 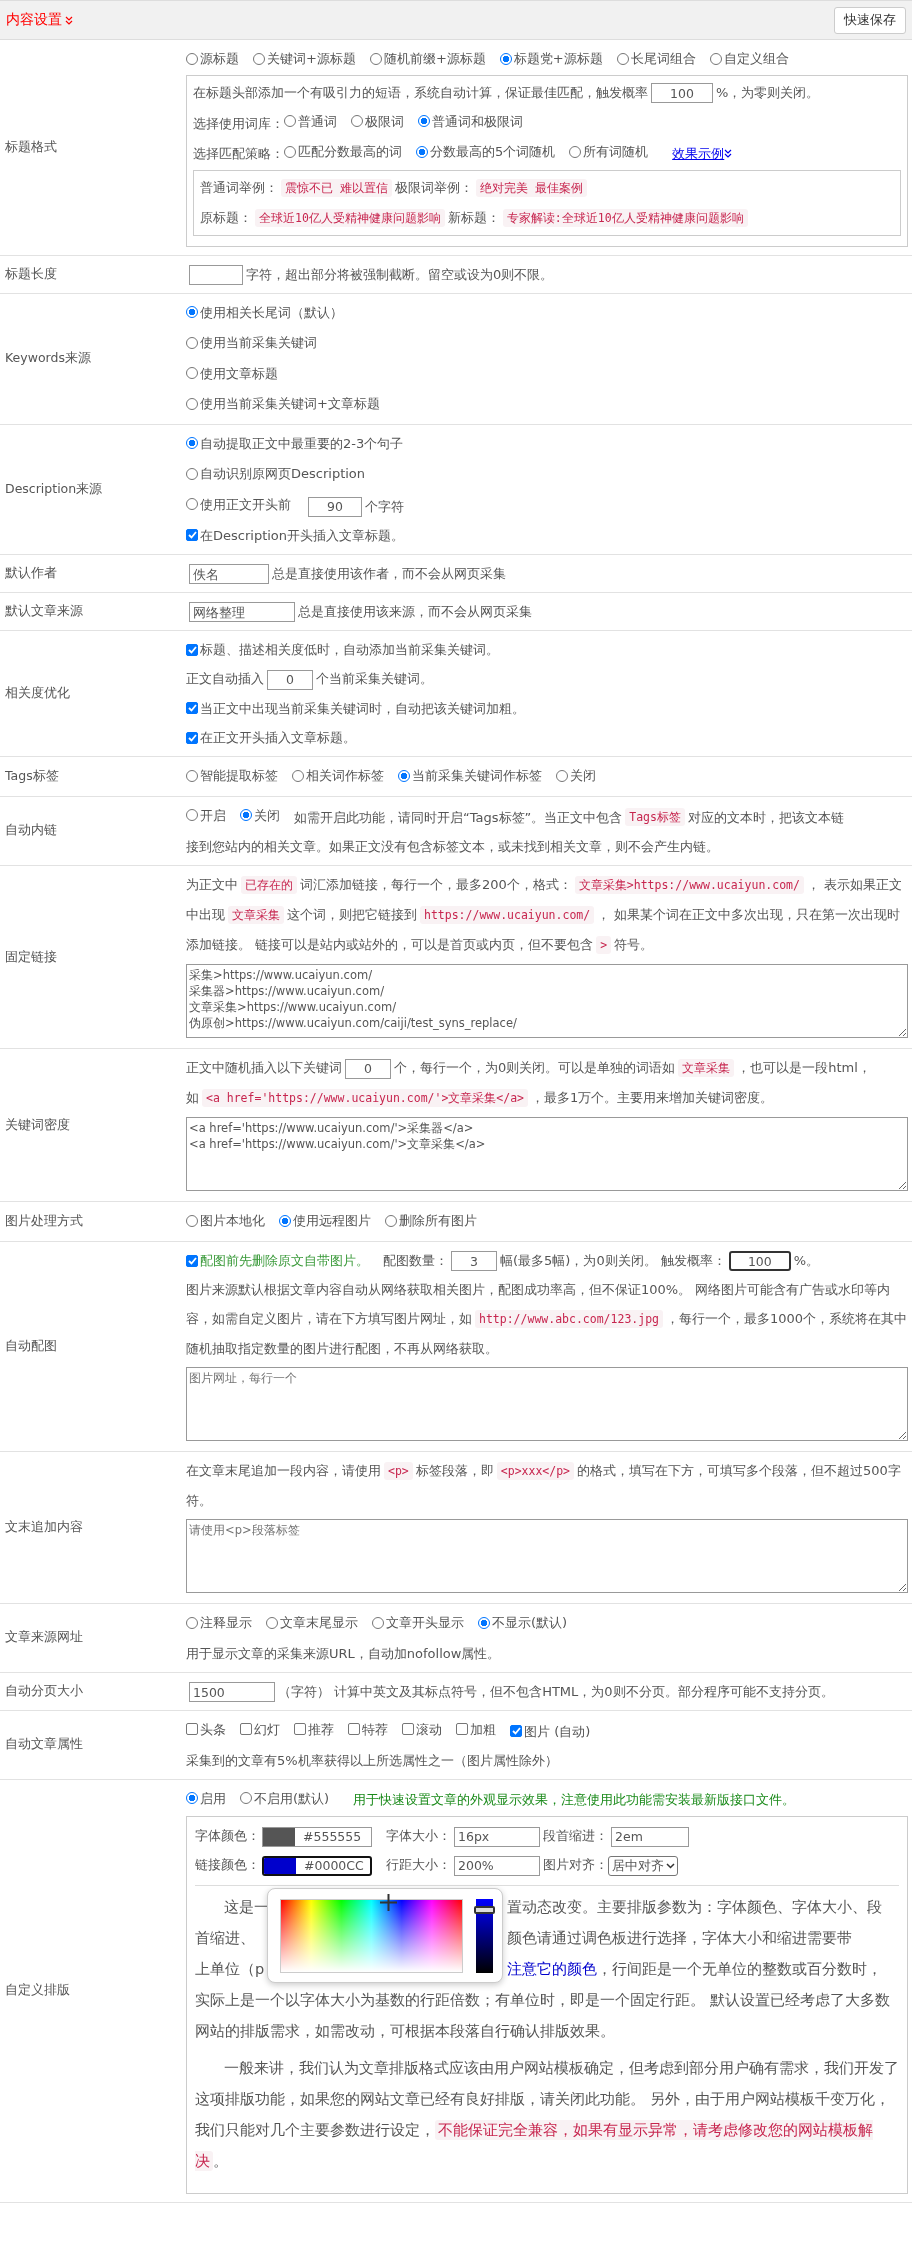 I want to click on preview-link: 注意它的颜色, so click(x=552, y=1969).